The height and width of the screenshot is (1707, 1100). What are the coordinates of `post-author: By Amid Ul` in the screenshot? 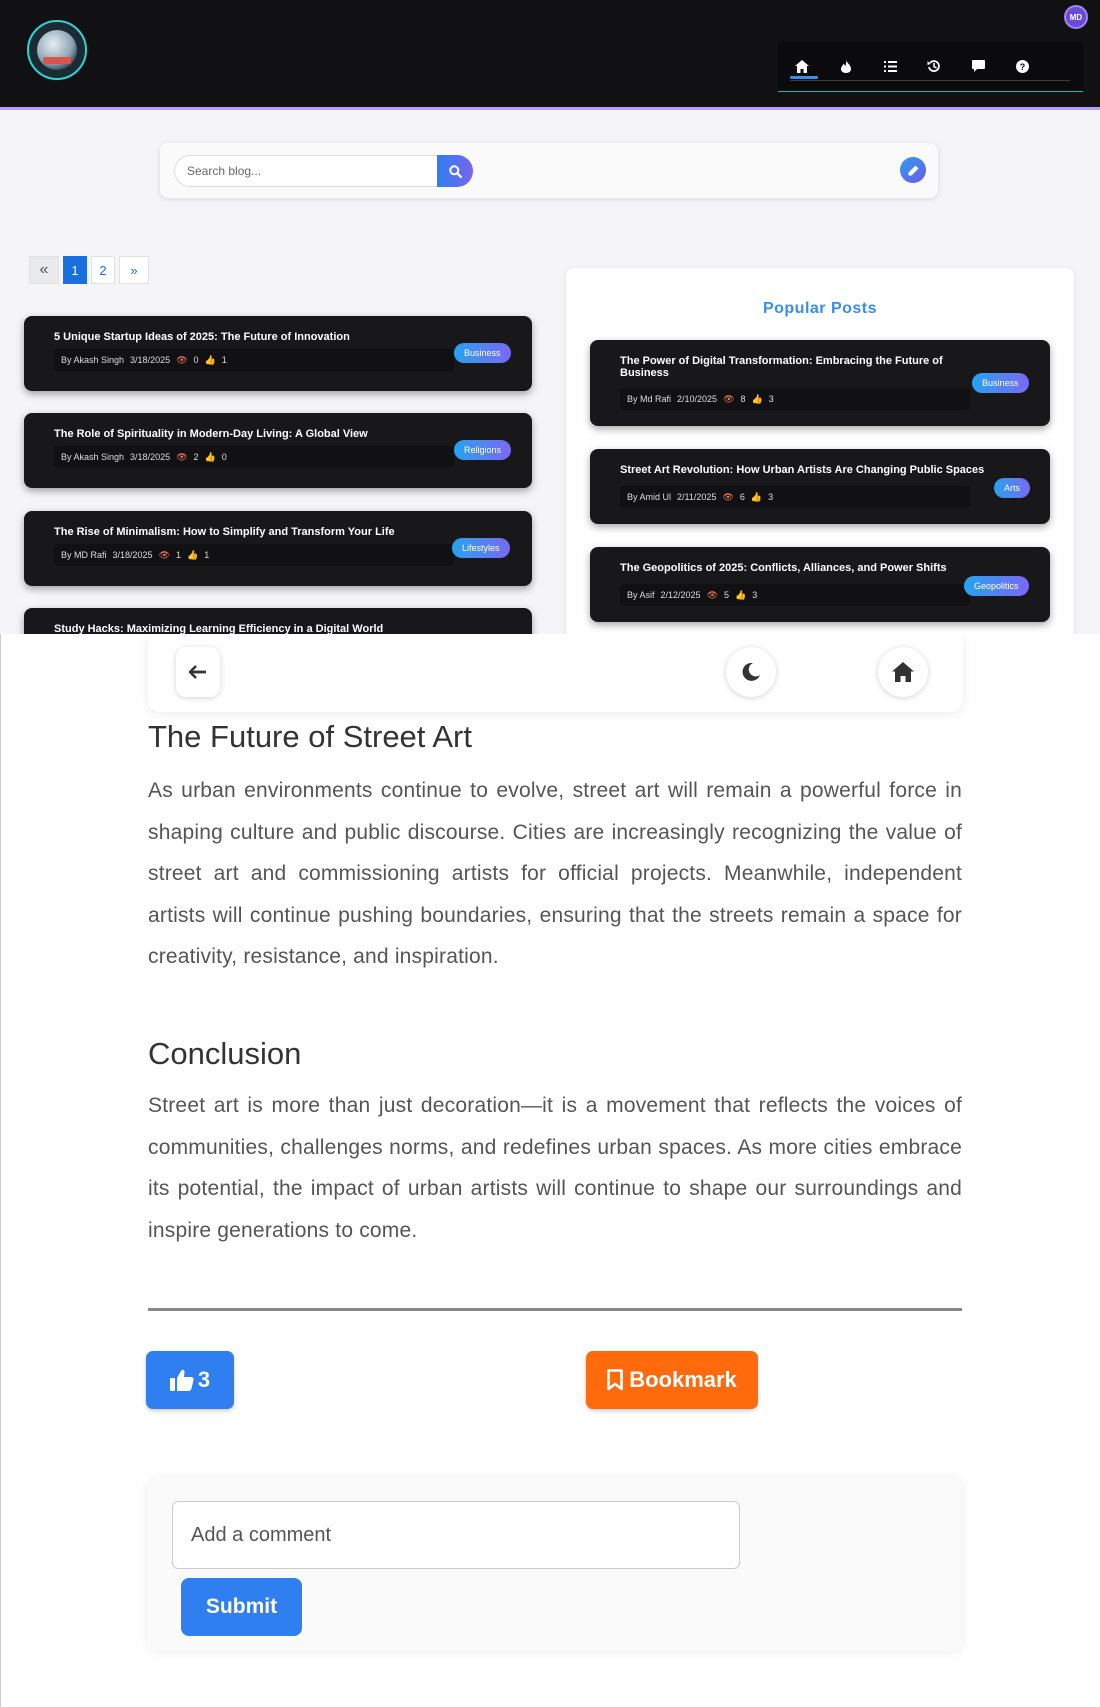 It's located at (649, 497).